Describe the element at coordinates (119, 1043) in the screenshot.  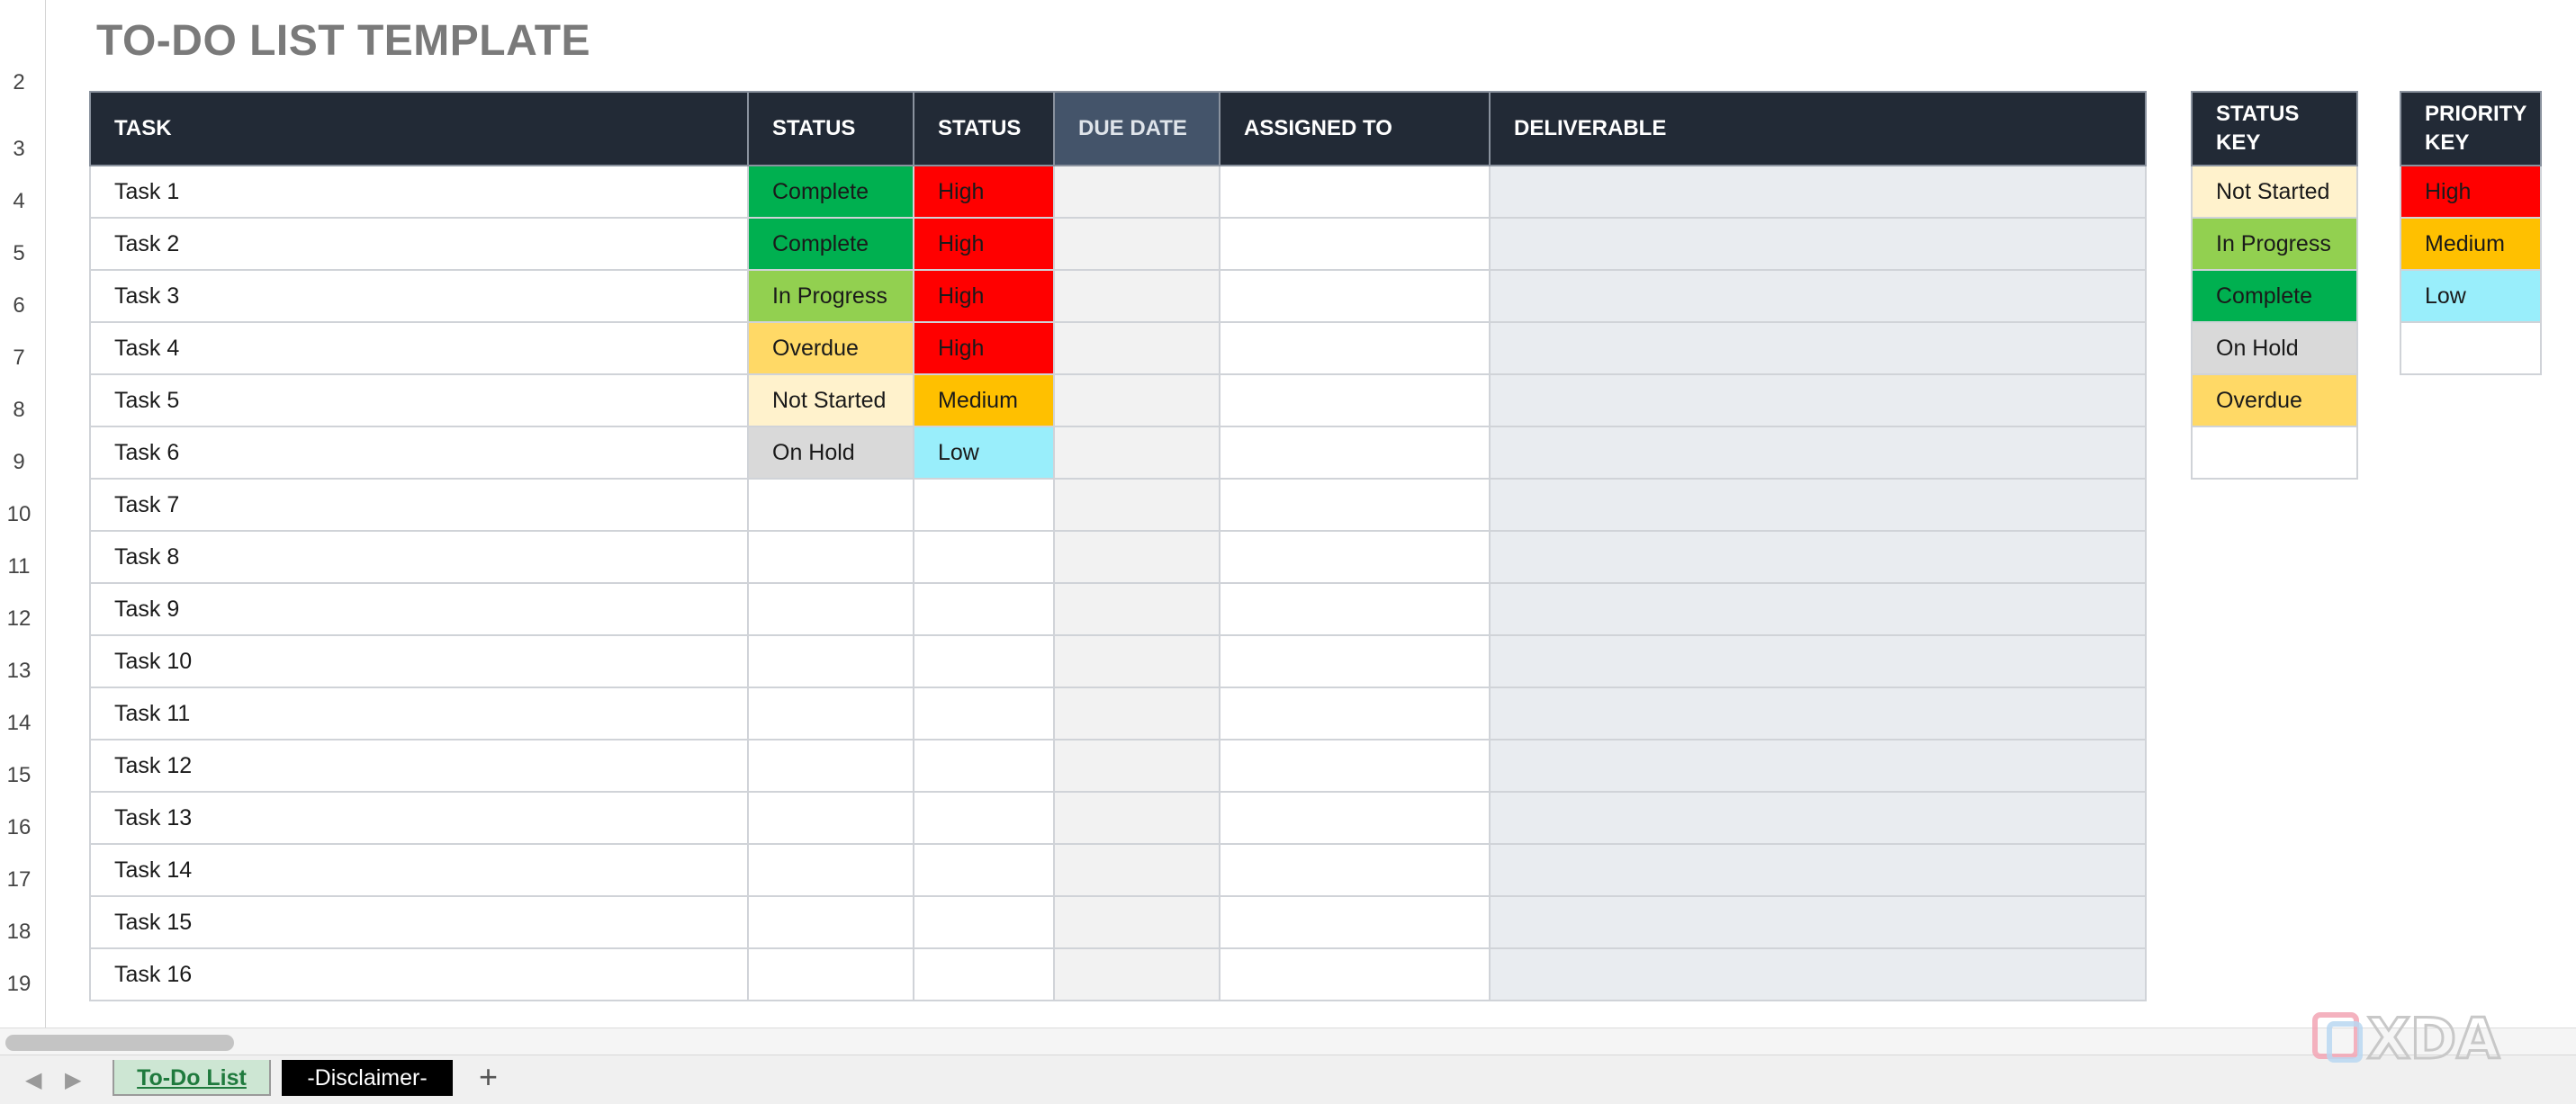
I see `horizontal-scroll-thumb` at that location.